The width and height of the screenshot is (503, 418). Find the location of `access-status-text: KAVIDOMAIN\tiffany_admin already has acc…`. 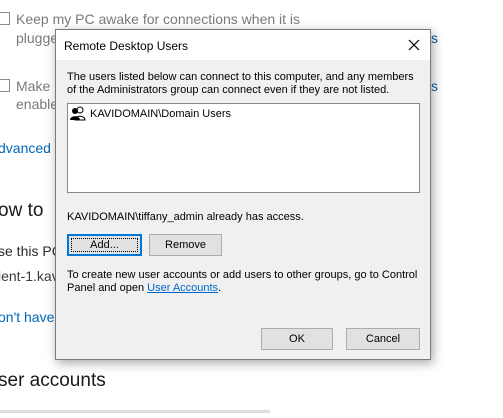

access-status-text: KAVIDOMAIN\tiffany_admin already has acc… is located at coordinates (185, 217).